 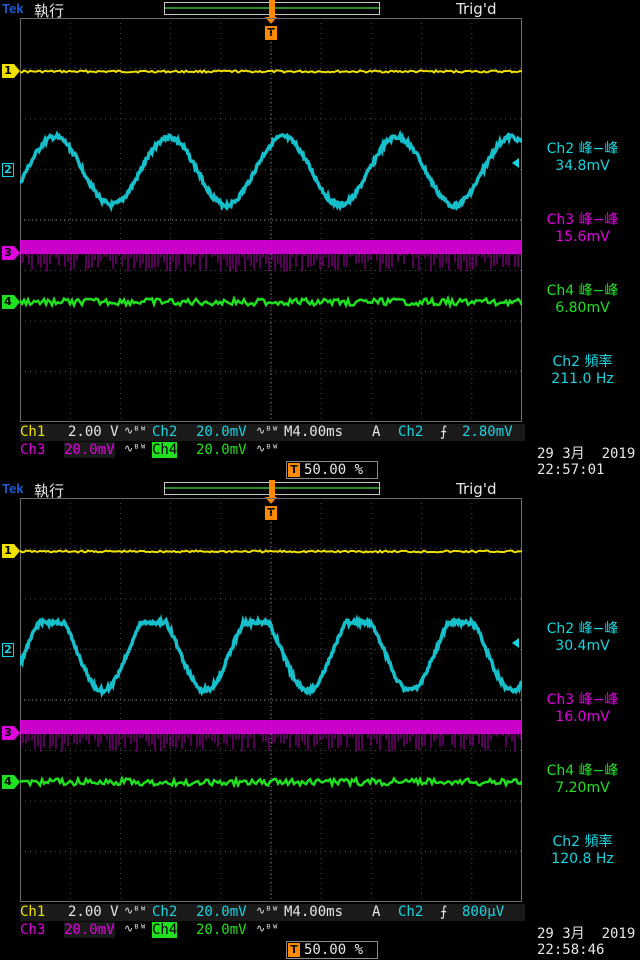 What do you see at coordinates (582, 228) in the screenshot?
I see `measurement-ch3-pk2pk: Ch3 峰−峰 15.6mV` at bounding box center [582, 228].